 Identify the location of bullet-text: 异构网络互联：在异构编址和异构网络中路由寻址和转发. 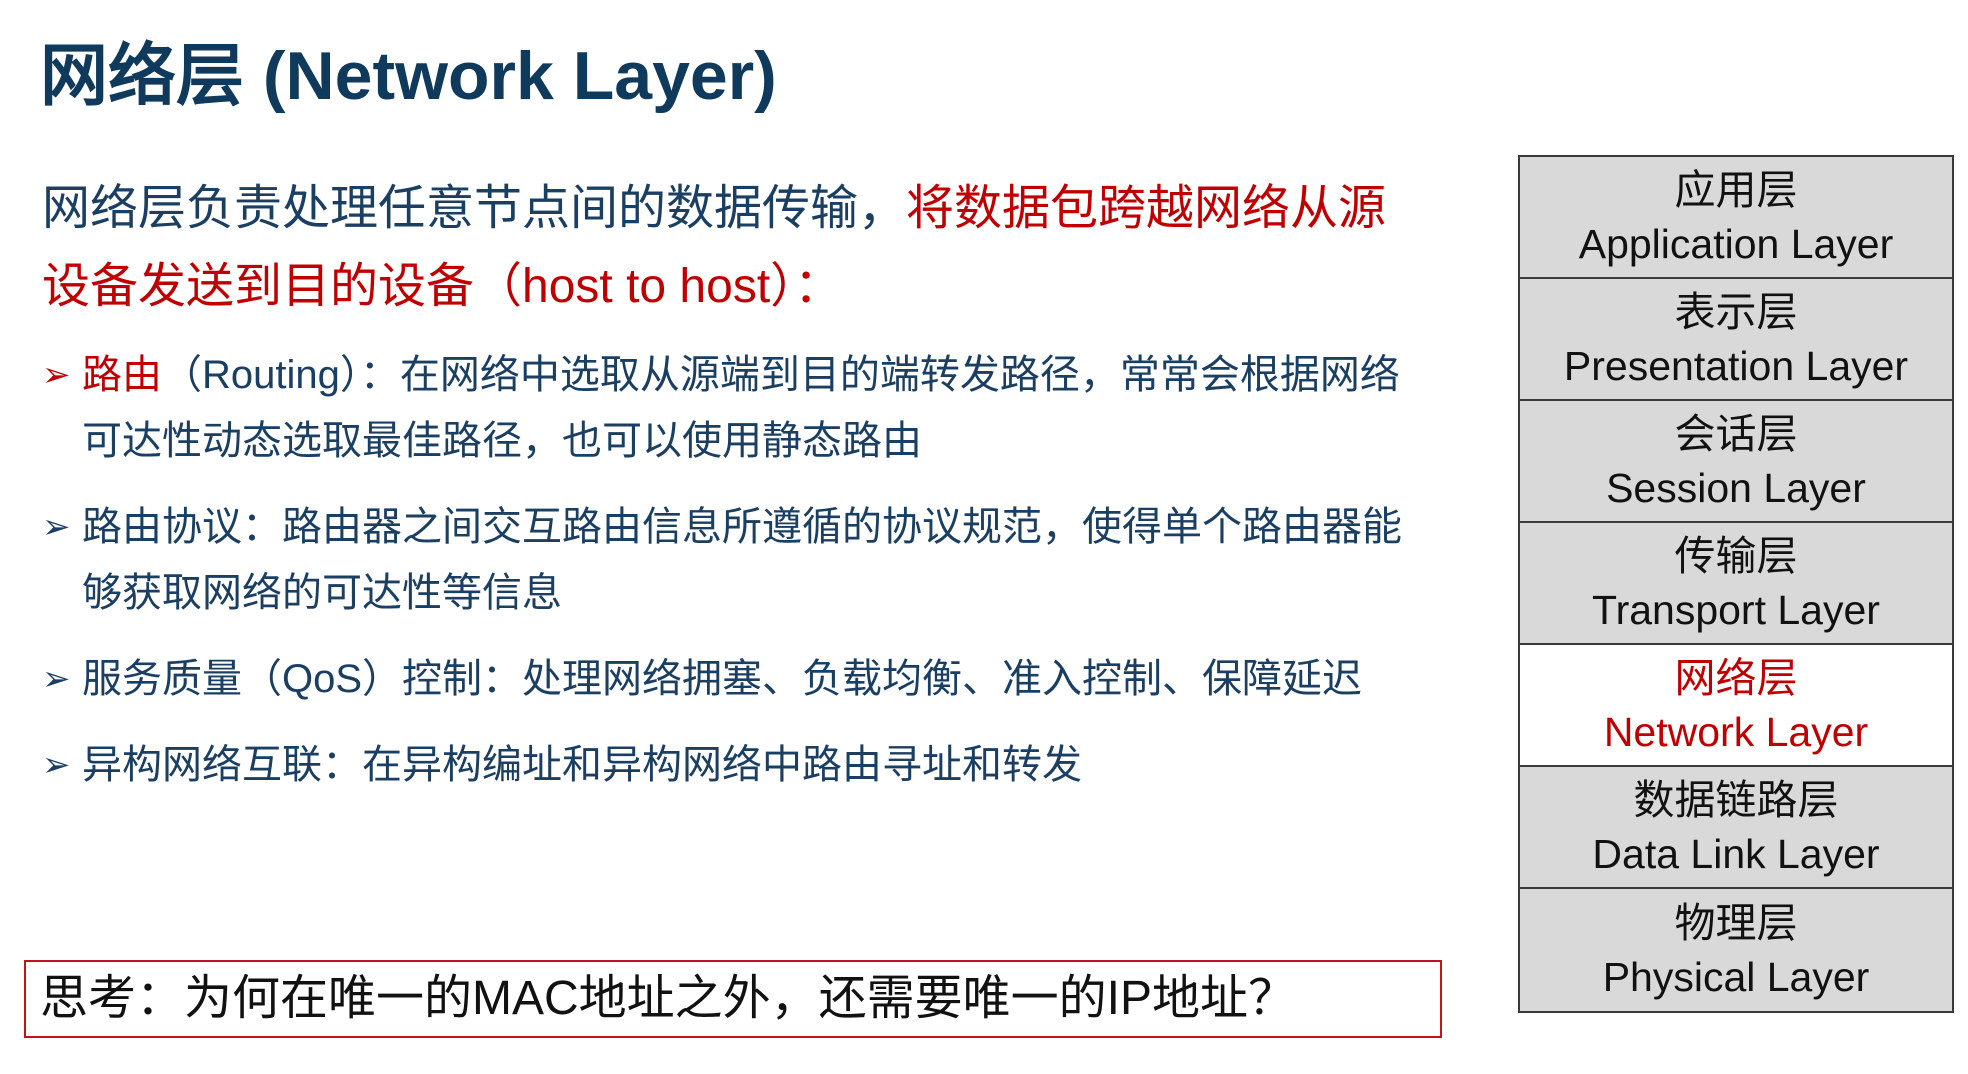
(582, 765).